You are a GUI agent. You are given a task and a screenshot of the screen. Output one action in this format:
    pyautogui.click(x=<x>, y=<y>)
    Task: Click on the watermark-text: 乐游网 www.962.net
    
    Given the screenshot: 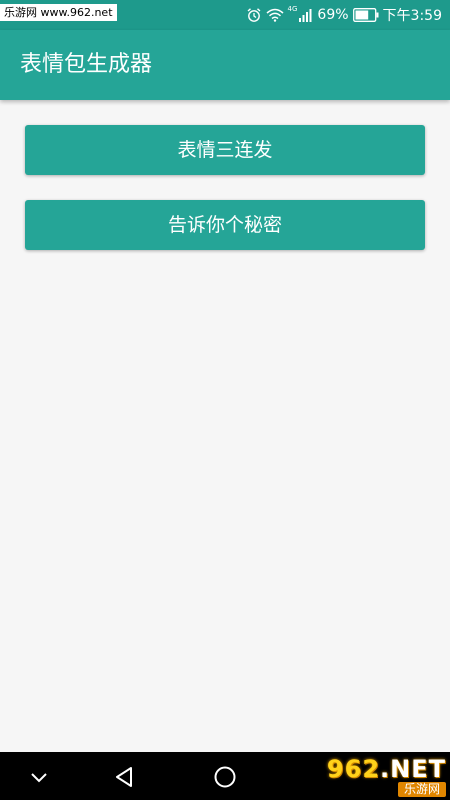 What is the action you would take?
    pyautogui.click(x=58, y=12)
    